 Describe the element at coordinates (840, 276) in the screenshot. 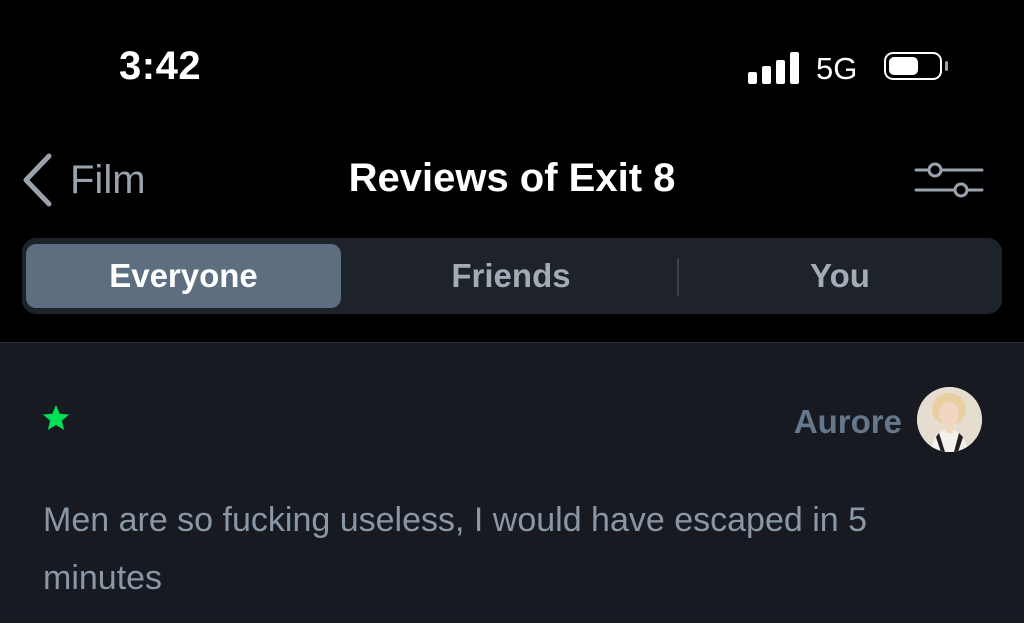

I see `tab-you: You` at that location.